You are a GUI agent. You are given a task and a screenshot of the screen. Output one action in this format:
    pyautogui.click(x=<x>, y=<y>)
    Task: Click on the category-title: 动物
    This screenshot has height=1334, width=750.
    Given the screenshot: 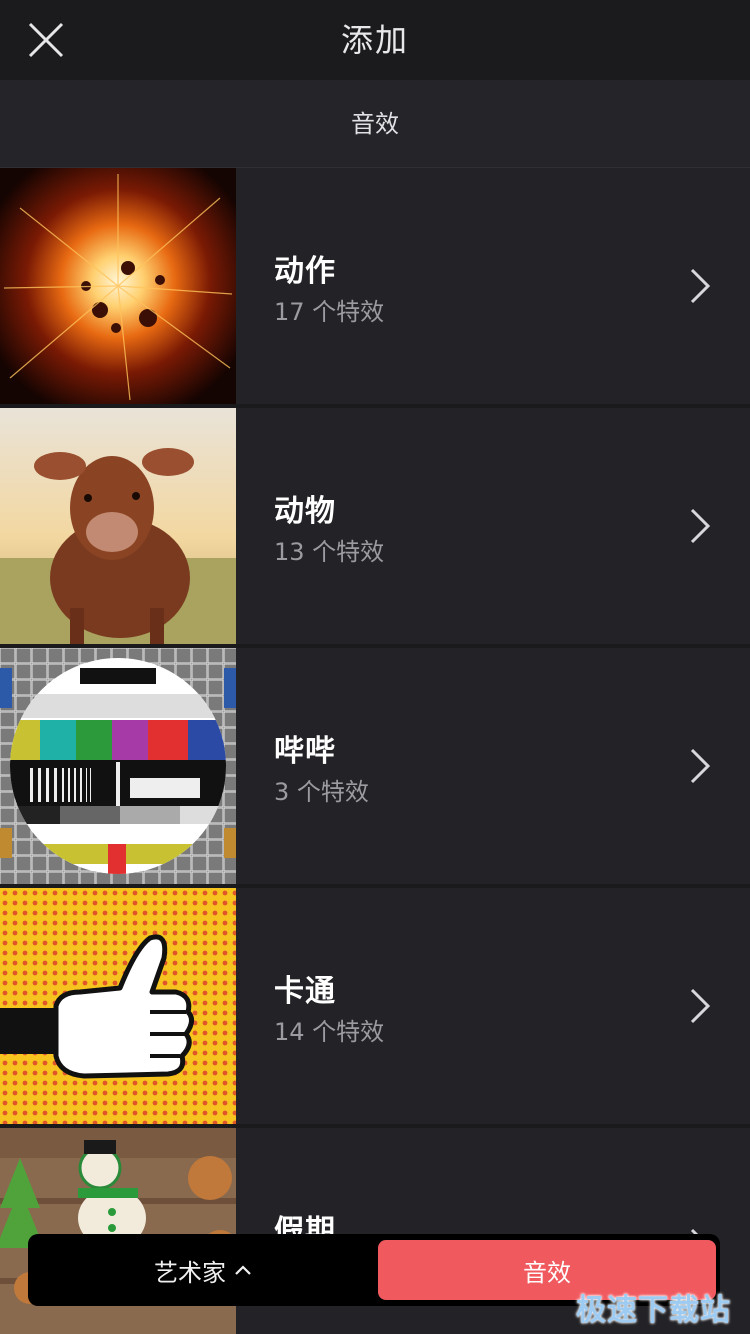 What is the action you would take?
    pyautogui.click(x=305, y=511)
    